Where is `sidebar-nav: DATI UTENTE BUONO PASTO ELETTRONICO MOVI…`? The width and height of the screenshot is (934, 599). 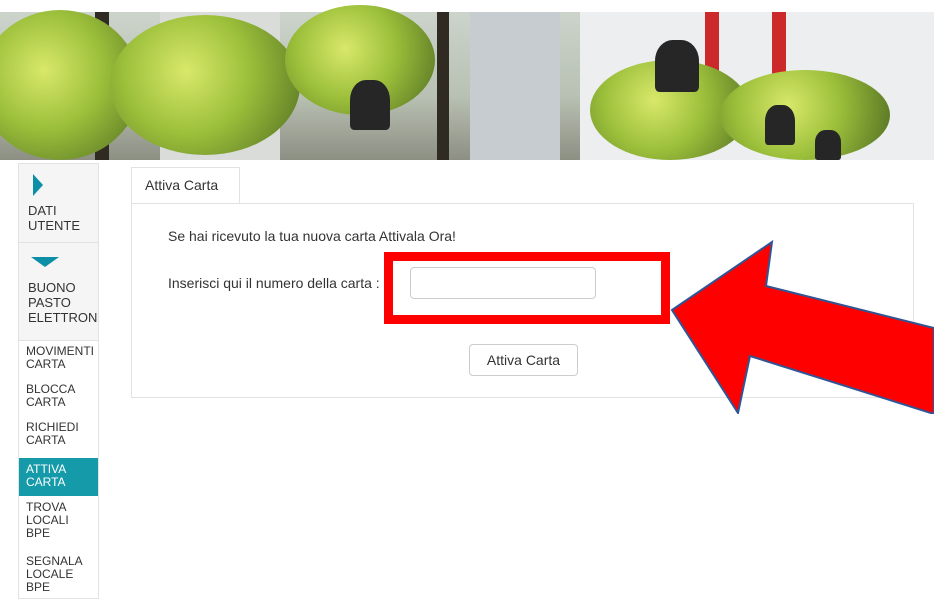 sidebar-nav: DATI UTENTE BUONO PASTO ELETTRONICO MOVI… is located at coordinates (58, 381).